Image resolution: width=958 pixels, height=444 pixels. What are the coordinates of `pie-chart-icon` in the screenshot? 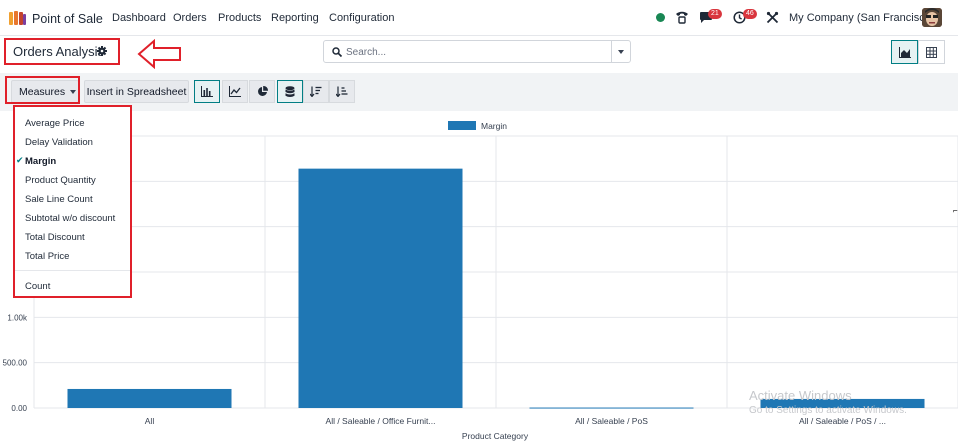 It's located at (262, 91).